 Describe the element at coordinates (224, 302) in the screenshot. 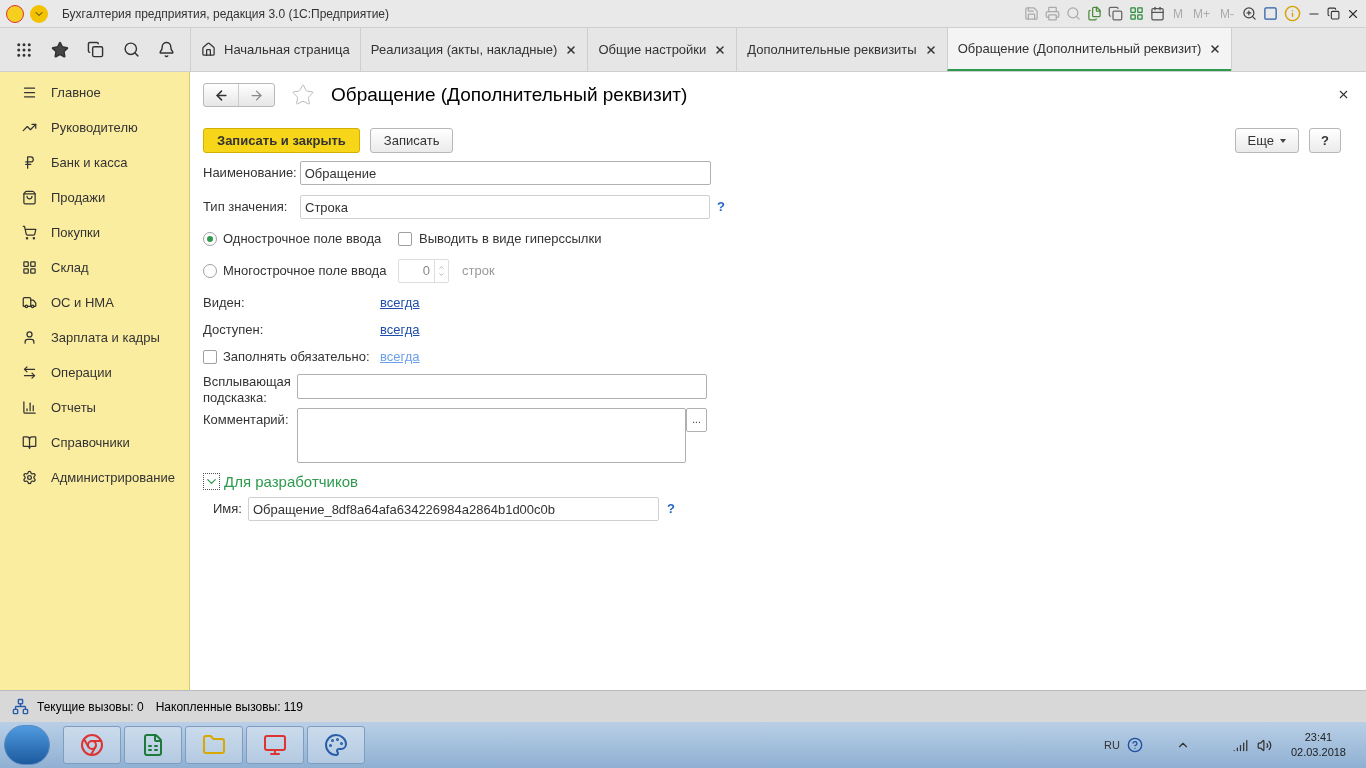

I see `field-label: Виден:` at that location.